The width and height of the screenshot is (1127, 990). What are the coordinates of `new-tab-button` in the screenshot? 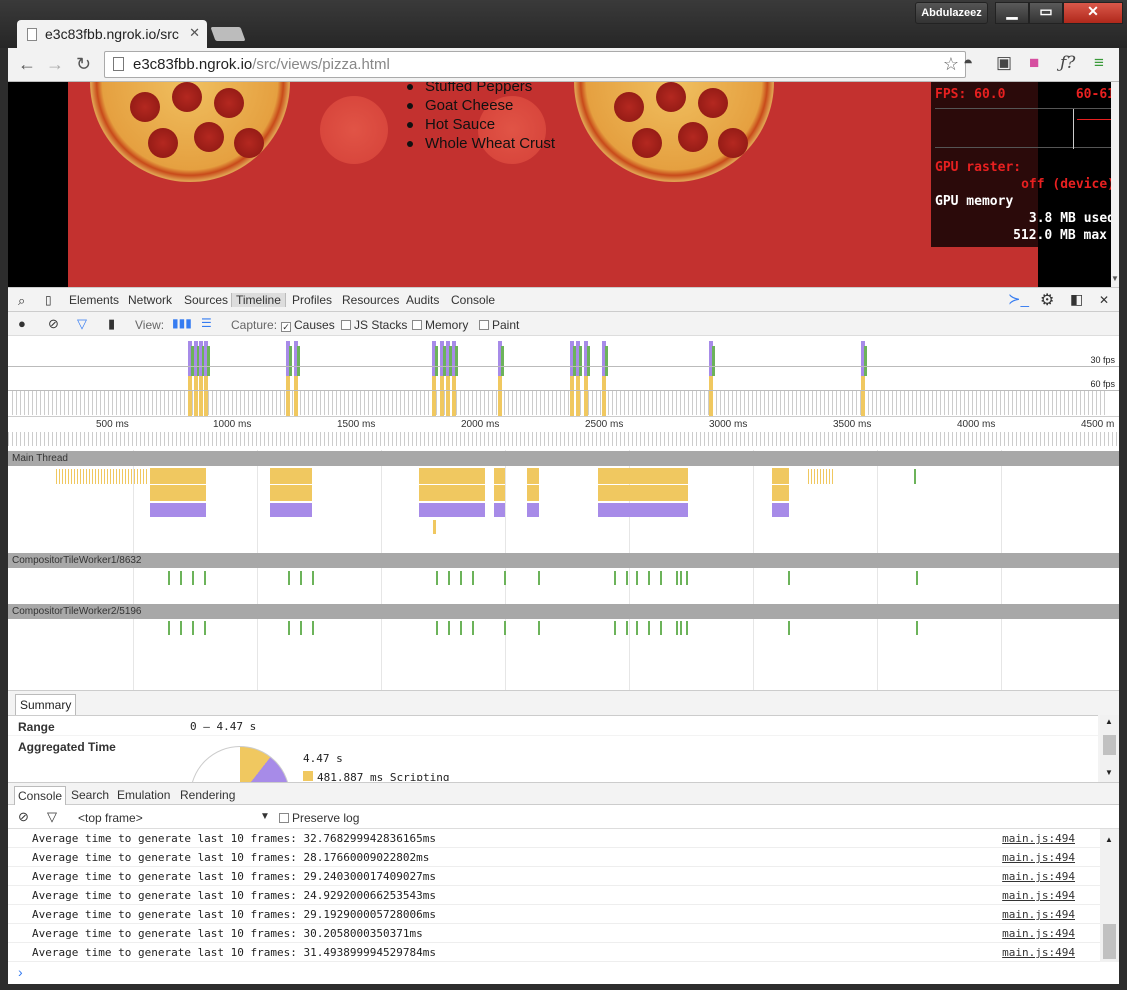 It's located at (228, 34).